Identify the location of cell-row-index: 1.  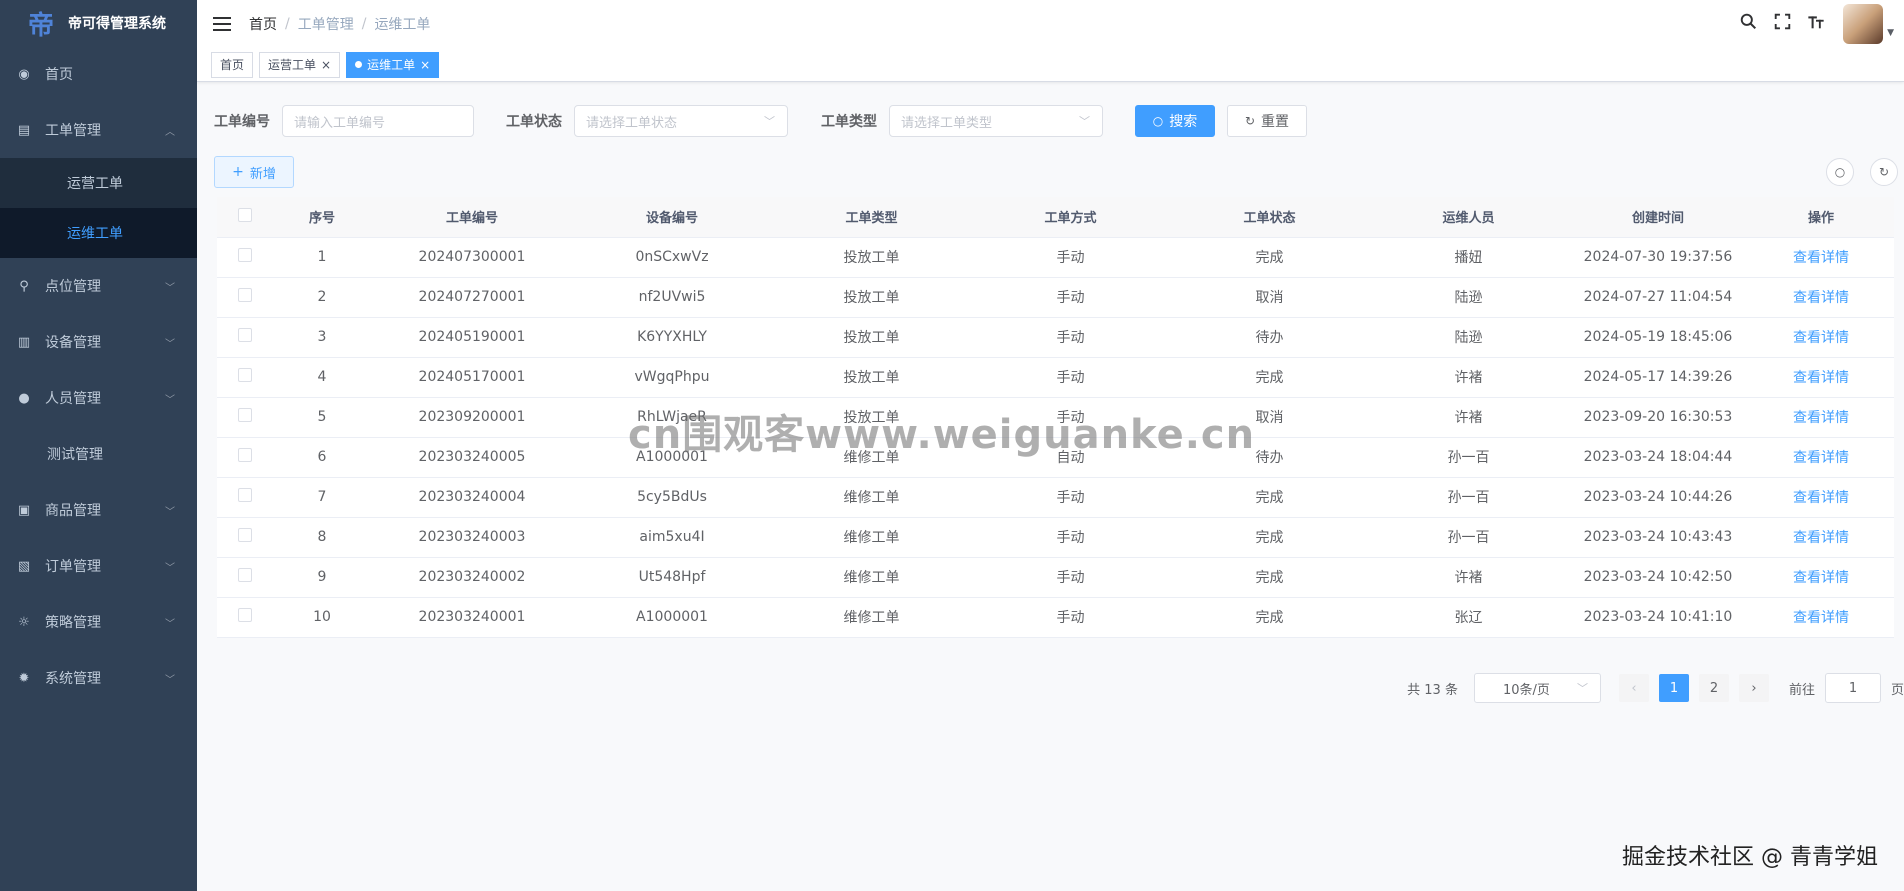
(322, 257).